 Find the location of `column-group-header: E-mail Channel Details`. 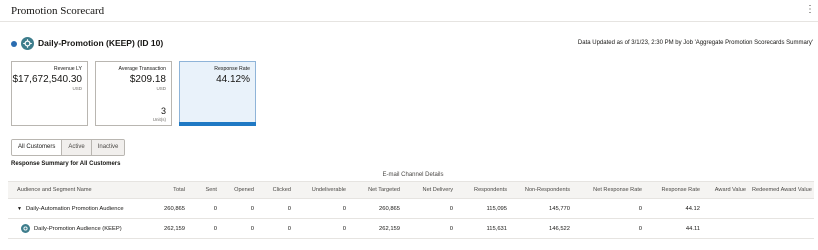

column-group-header: E-mail Channel Details is located at coordinates (413, 175).